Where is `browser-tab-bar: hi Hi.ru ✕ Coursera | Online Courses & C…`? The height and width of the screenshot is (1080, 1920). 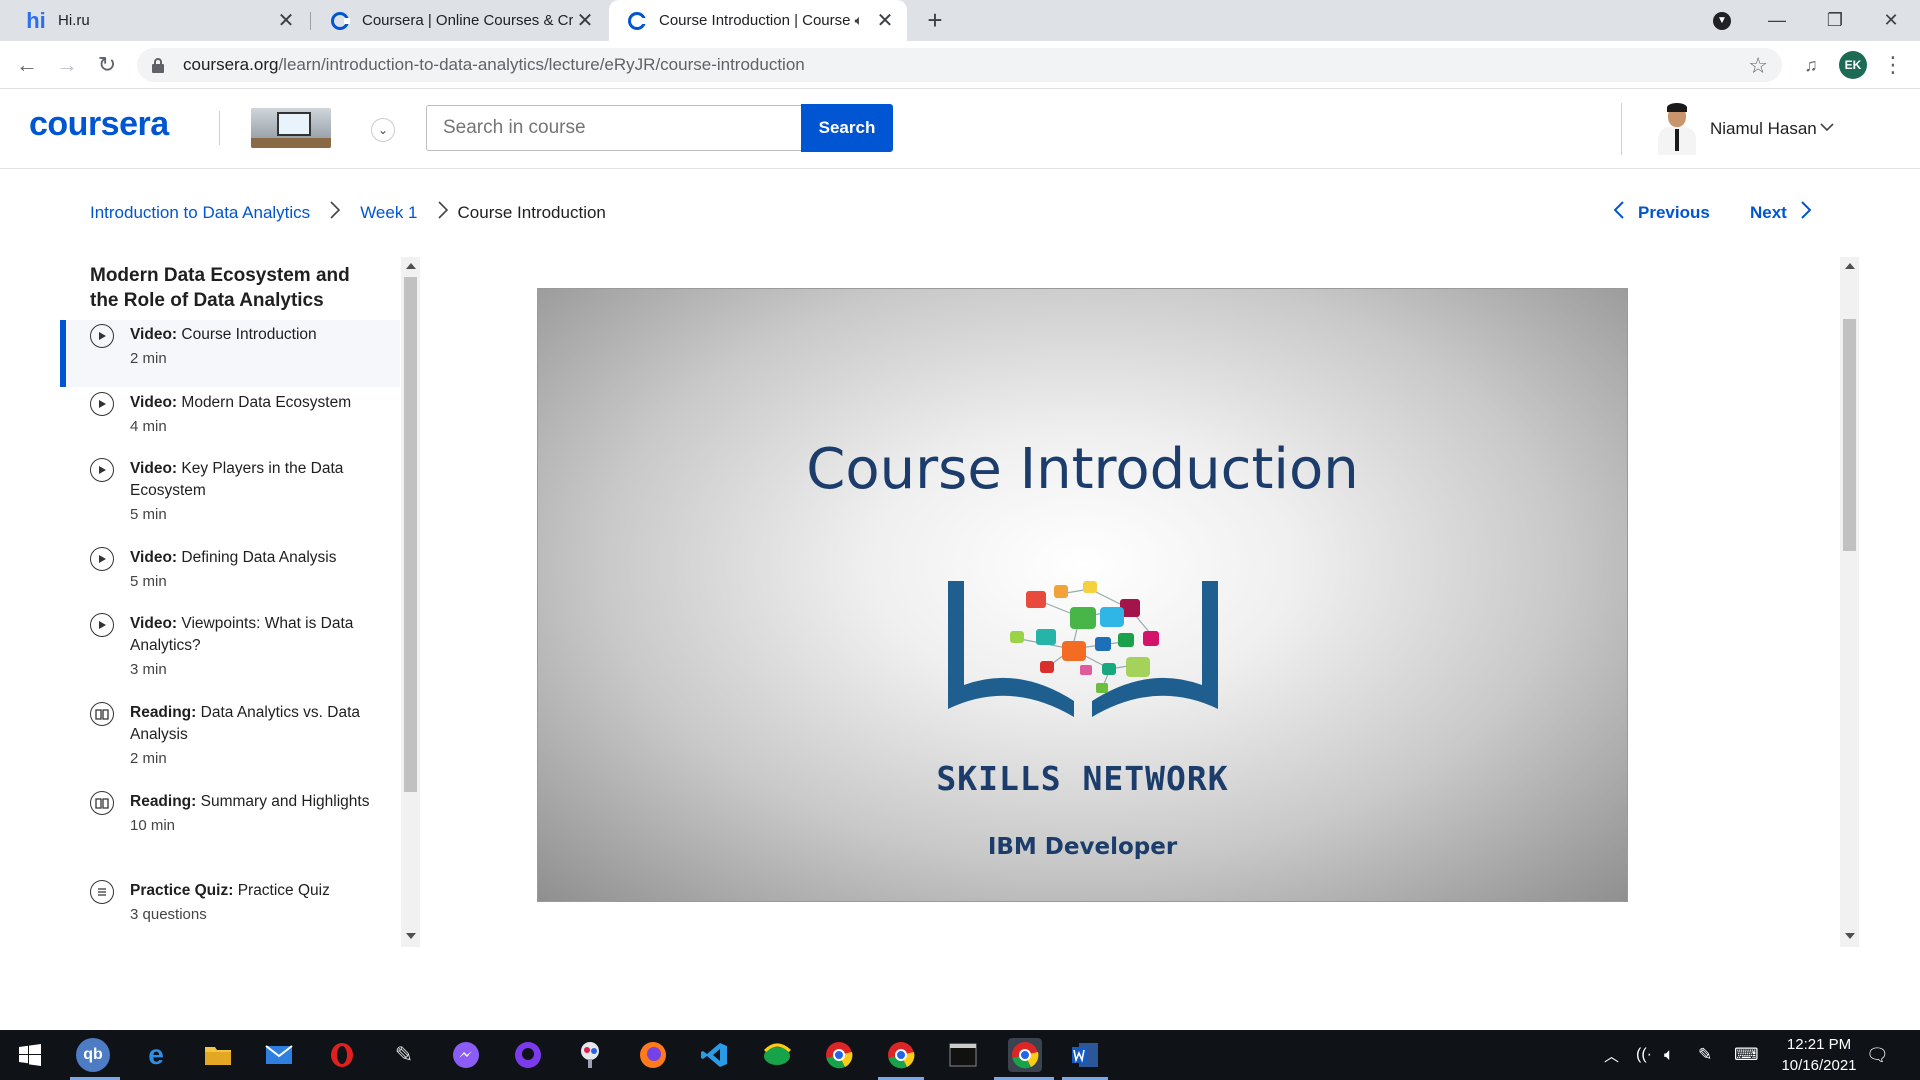
browser-tab-bar: hi Hi.ru ✕ Coursera | Online Courses & C… is located at coordinates (960, 20).